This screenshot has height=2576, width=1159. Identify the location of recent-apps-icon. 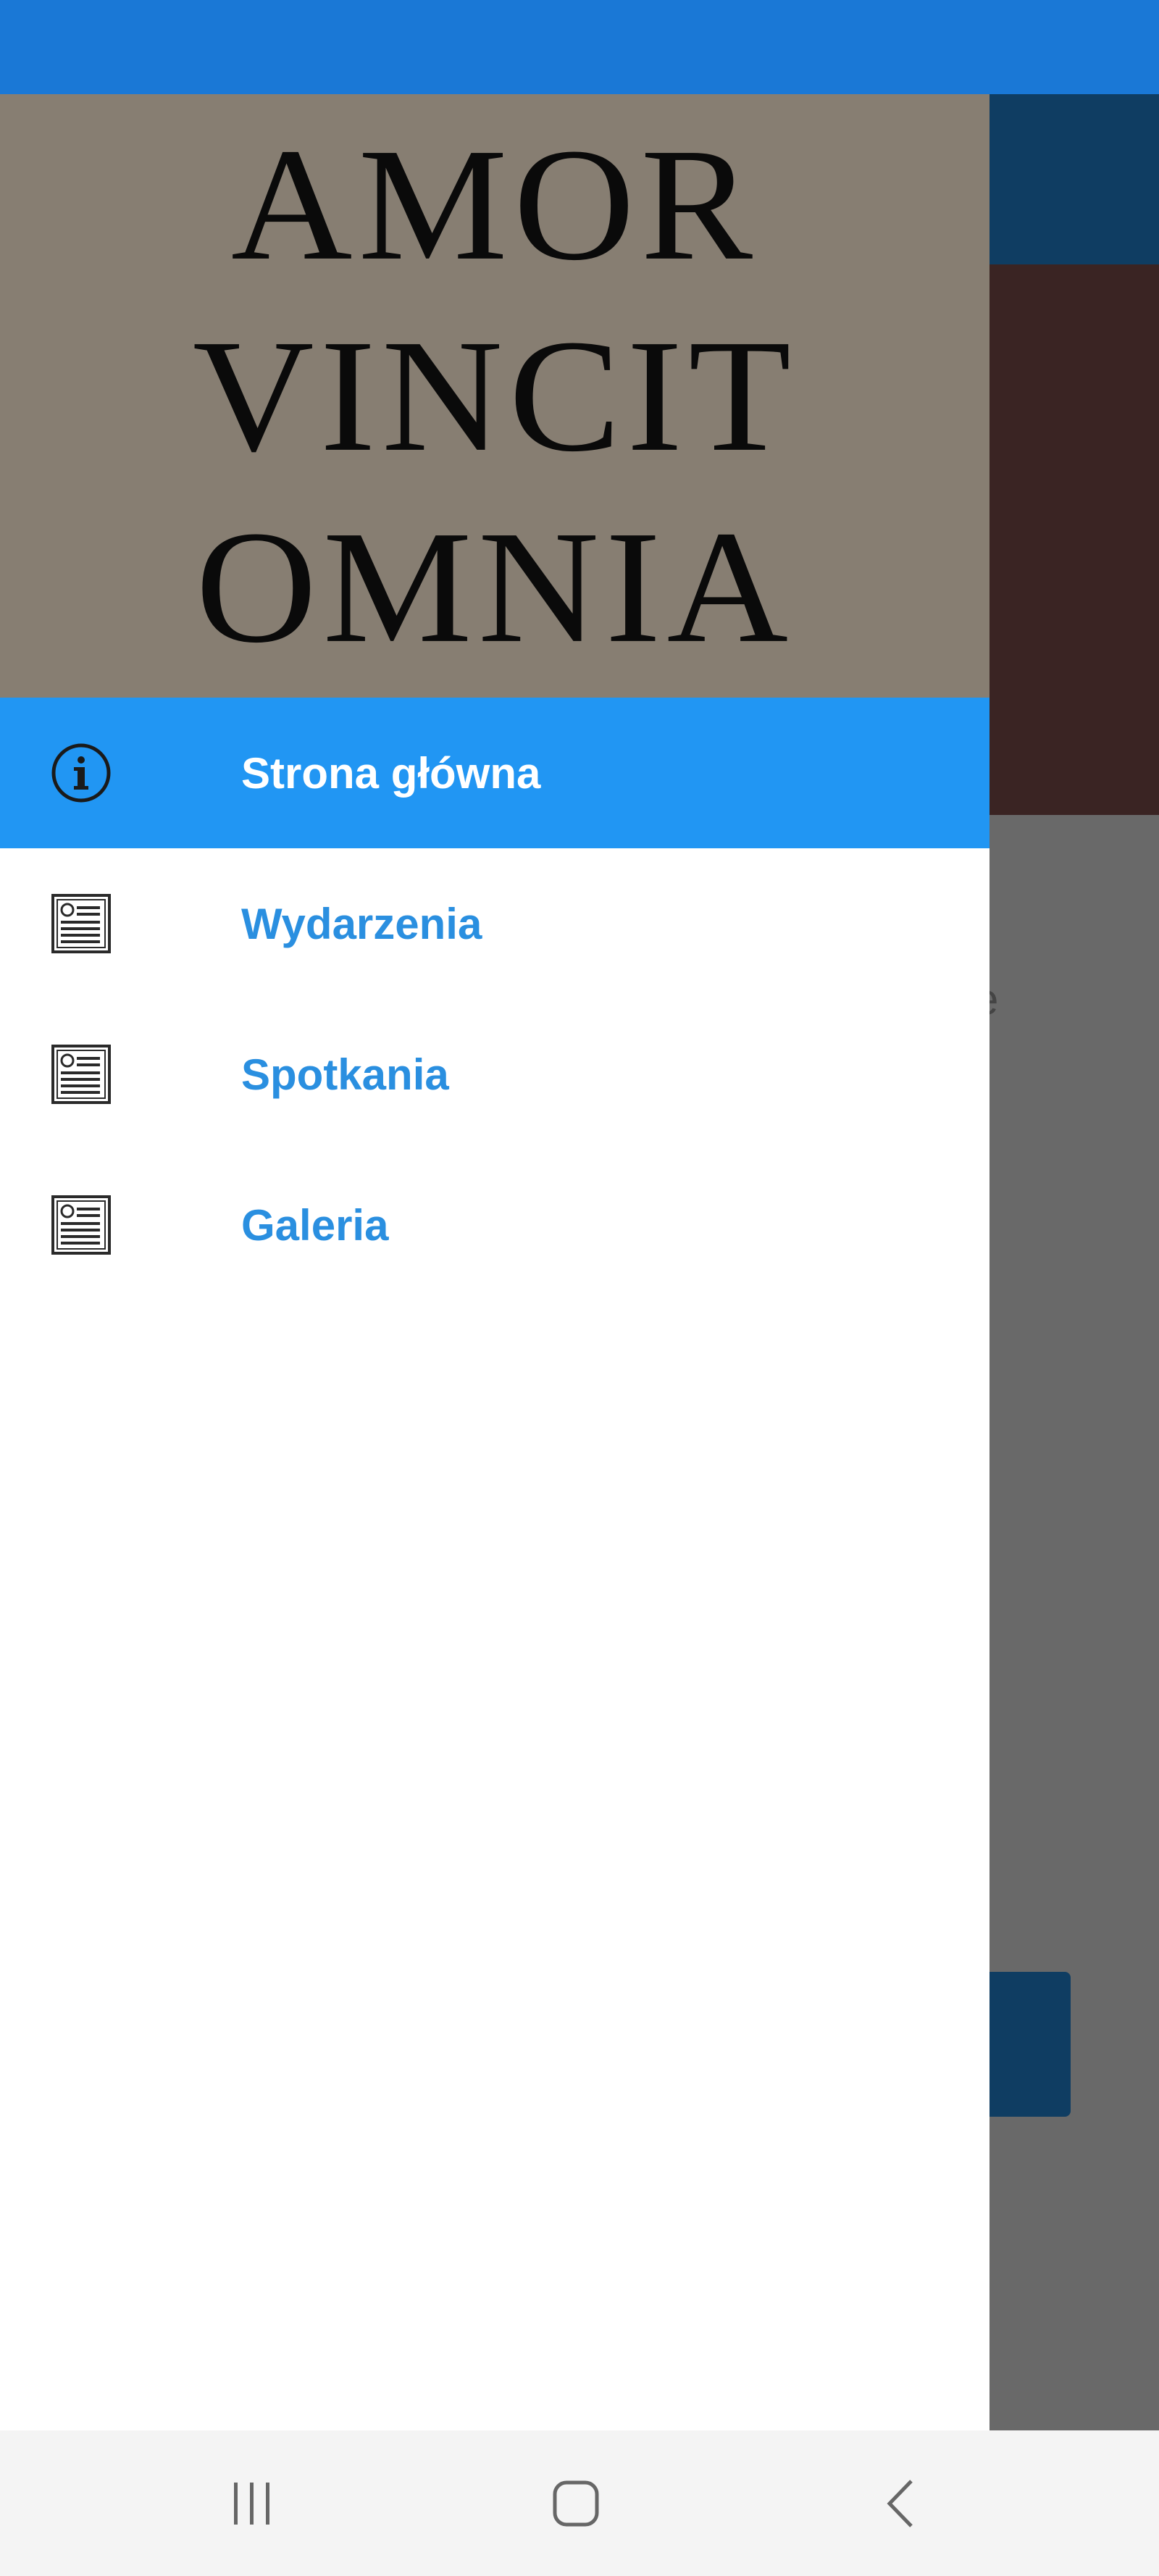
(251, 2503).